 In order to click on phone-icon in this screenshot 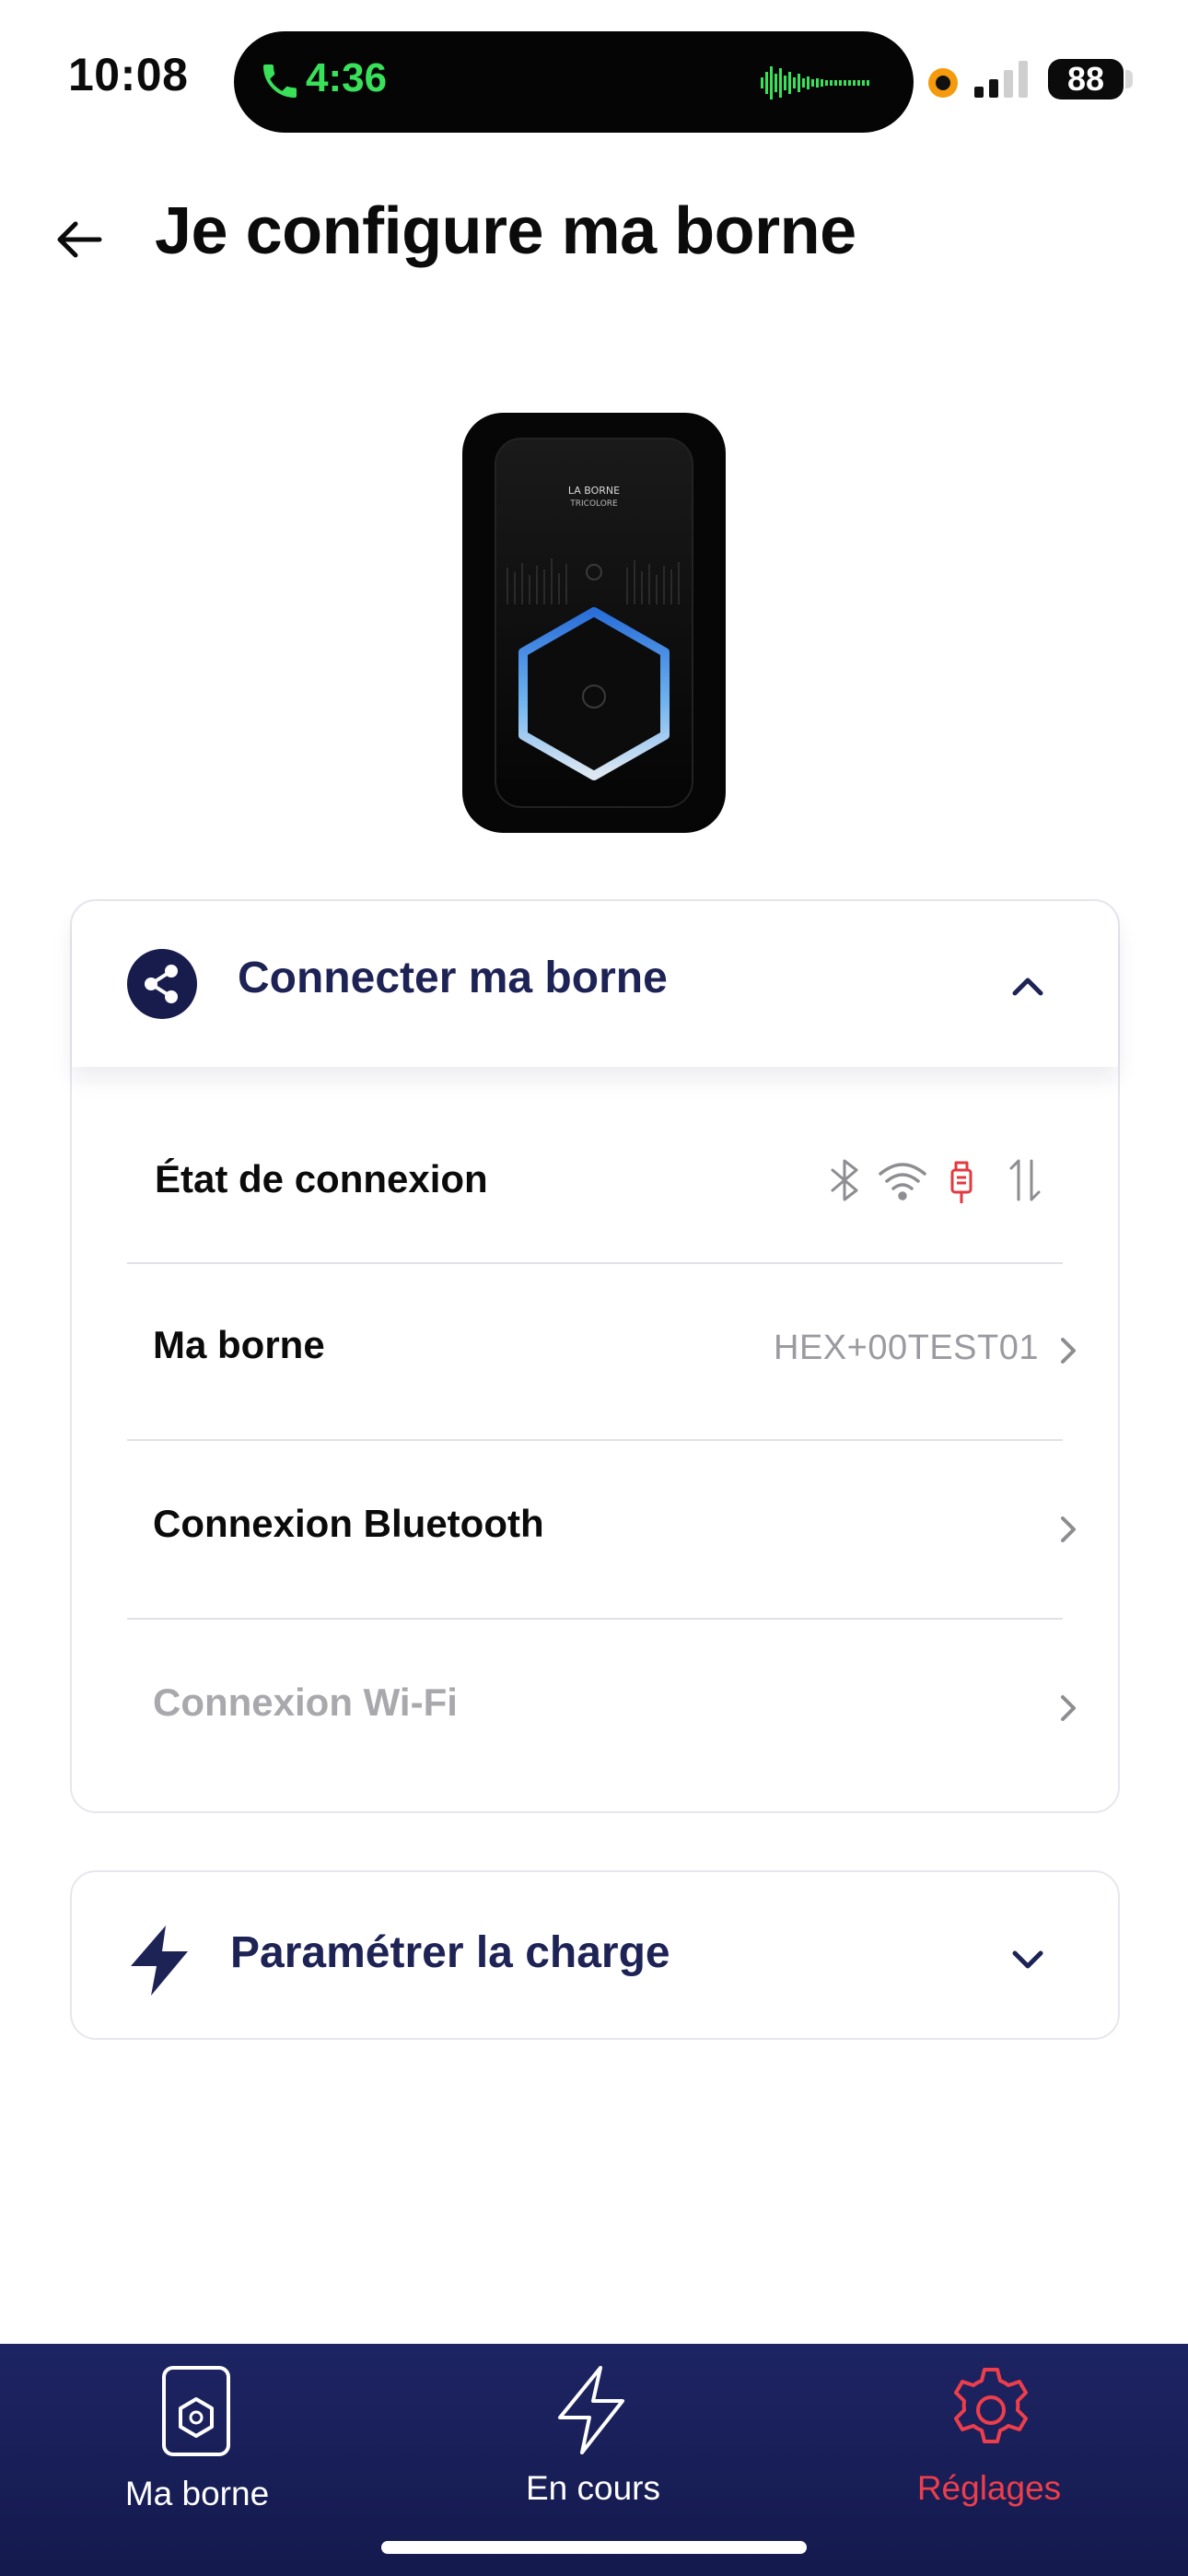, I will do `click(280, 81)`.